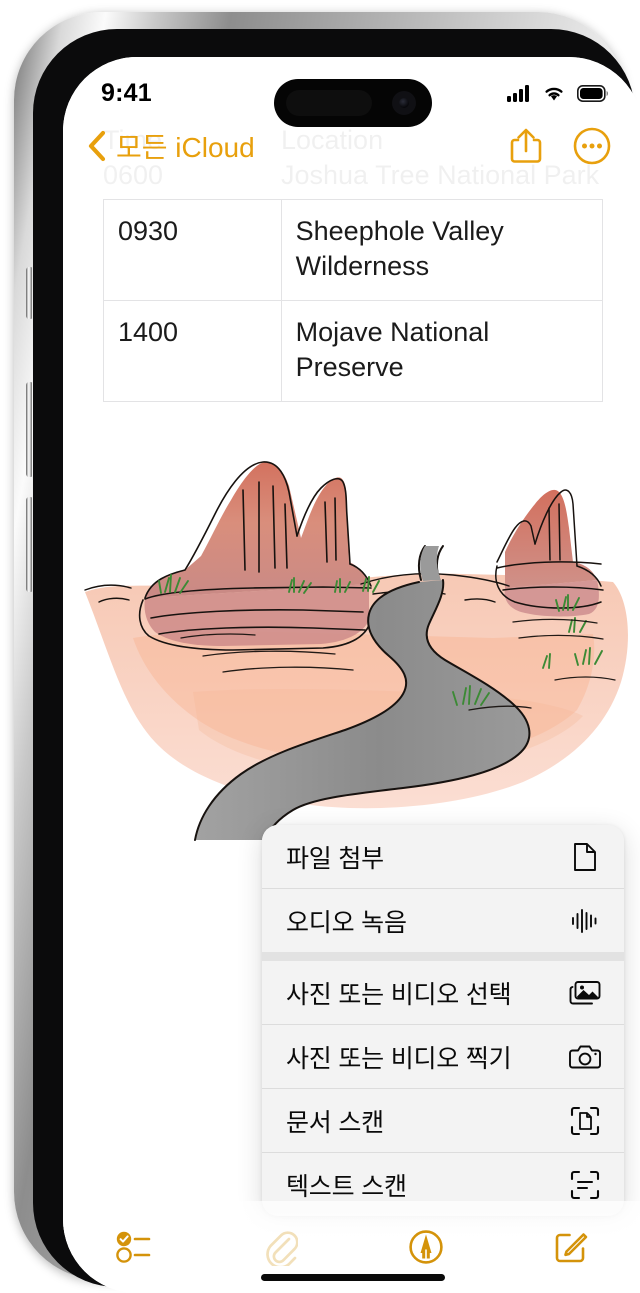 The width and height of the screenshot is (640, 1293). Describe the element at coordinates (518, 93) in the screenshot. I see `cellular-bars-icon` at that location.